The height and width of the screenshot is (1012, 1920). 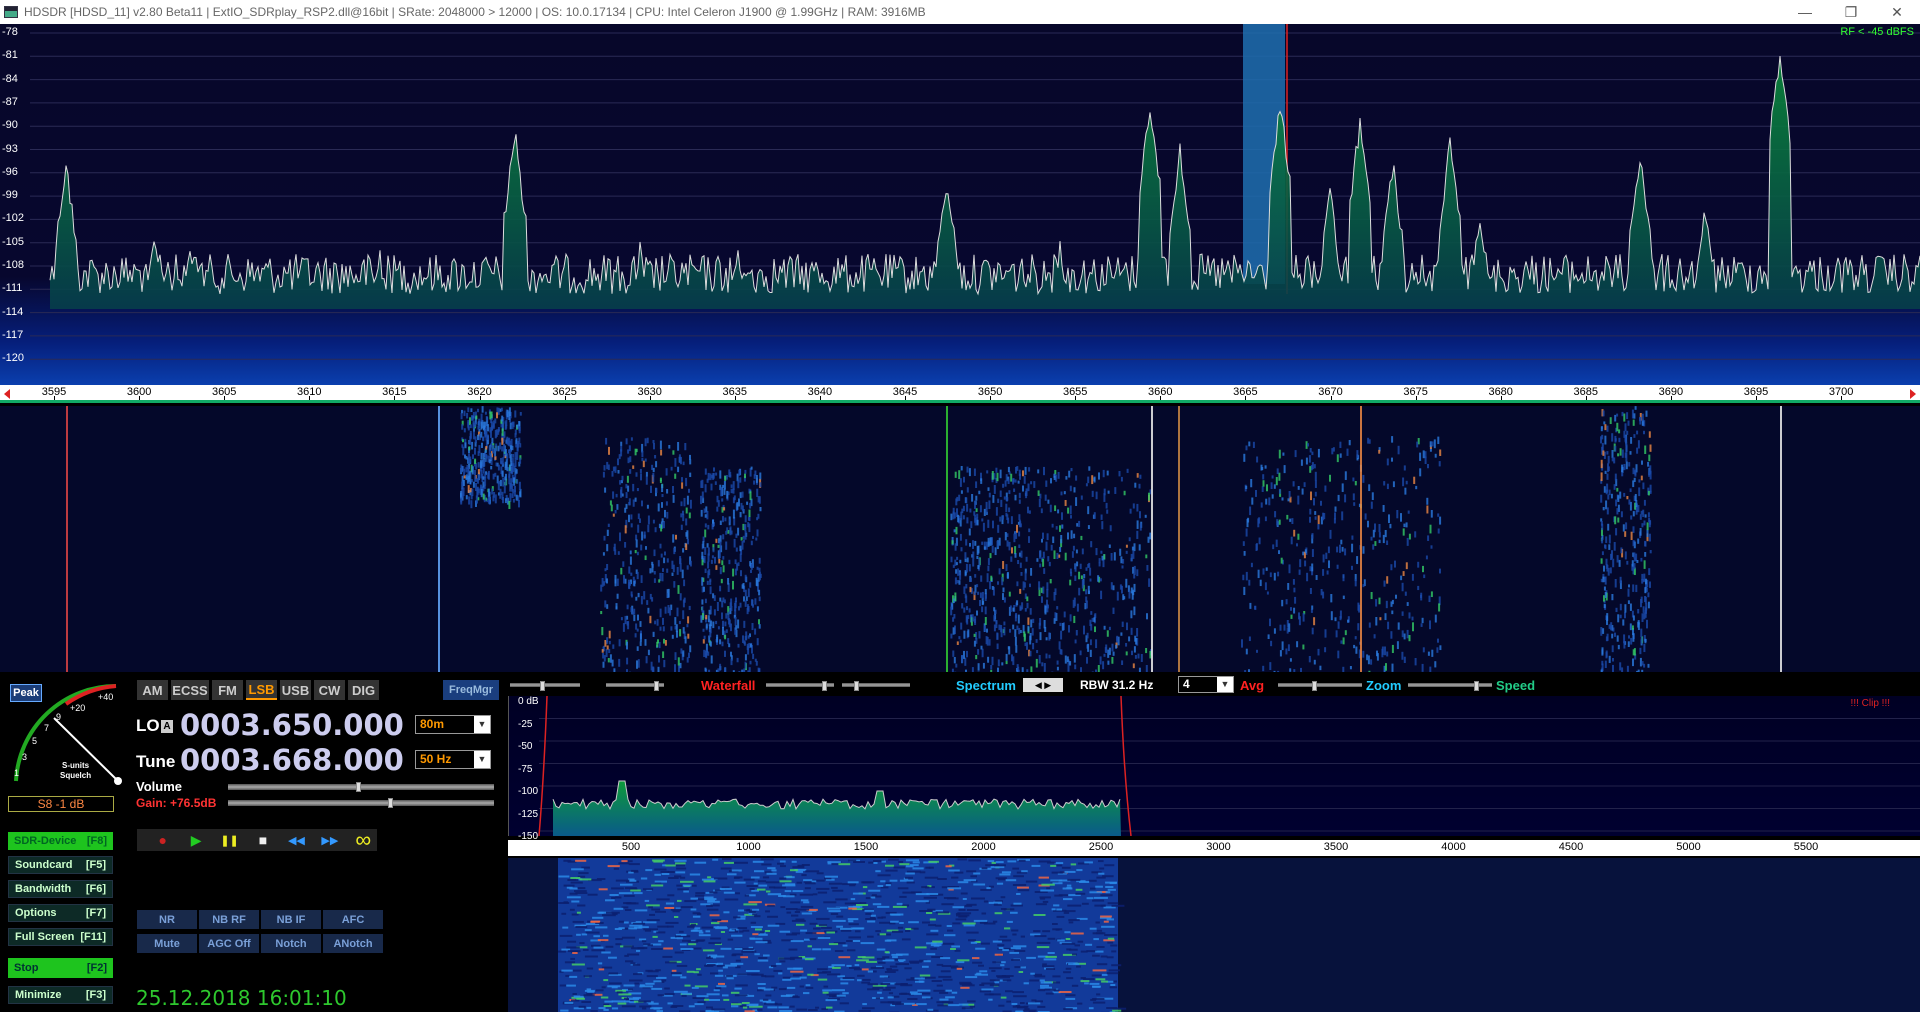 What do you see at coordinates (61, 804) in the screenshot?
I see `s-meter-readout: S8 -1 dB` at bounding box center [61, 804].